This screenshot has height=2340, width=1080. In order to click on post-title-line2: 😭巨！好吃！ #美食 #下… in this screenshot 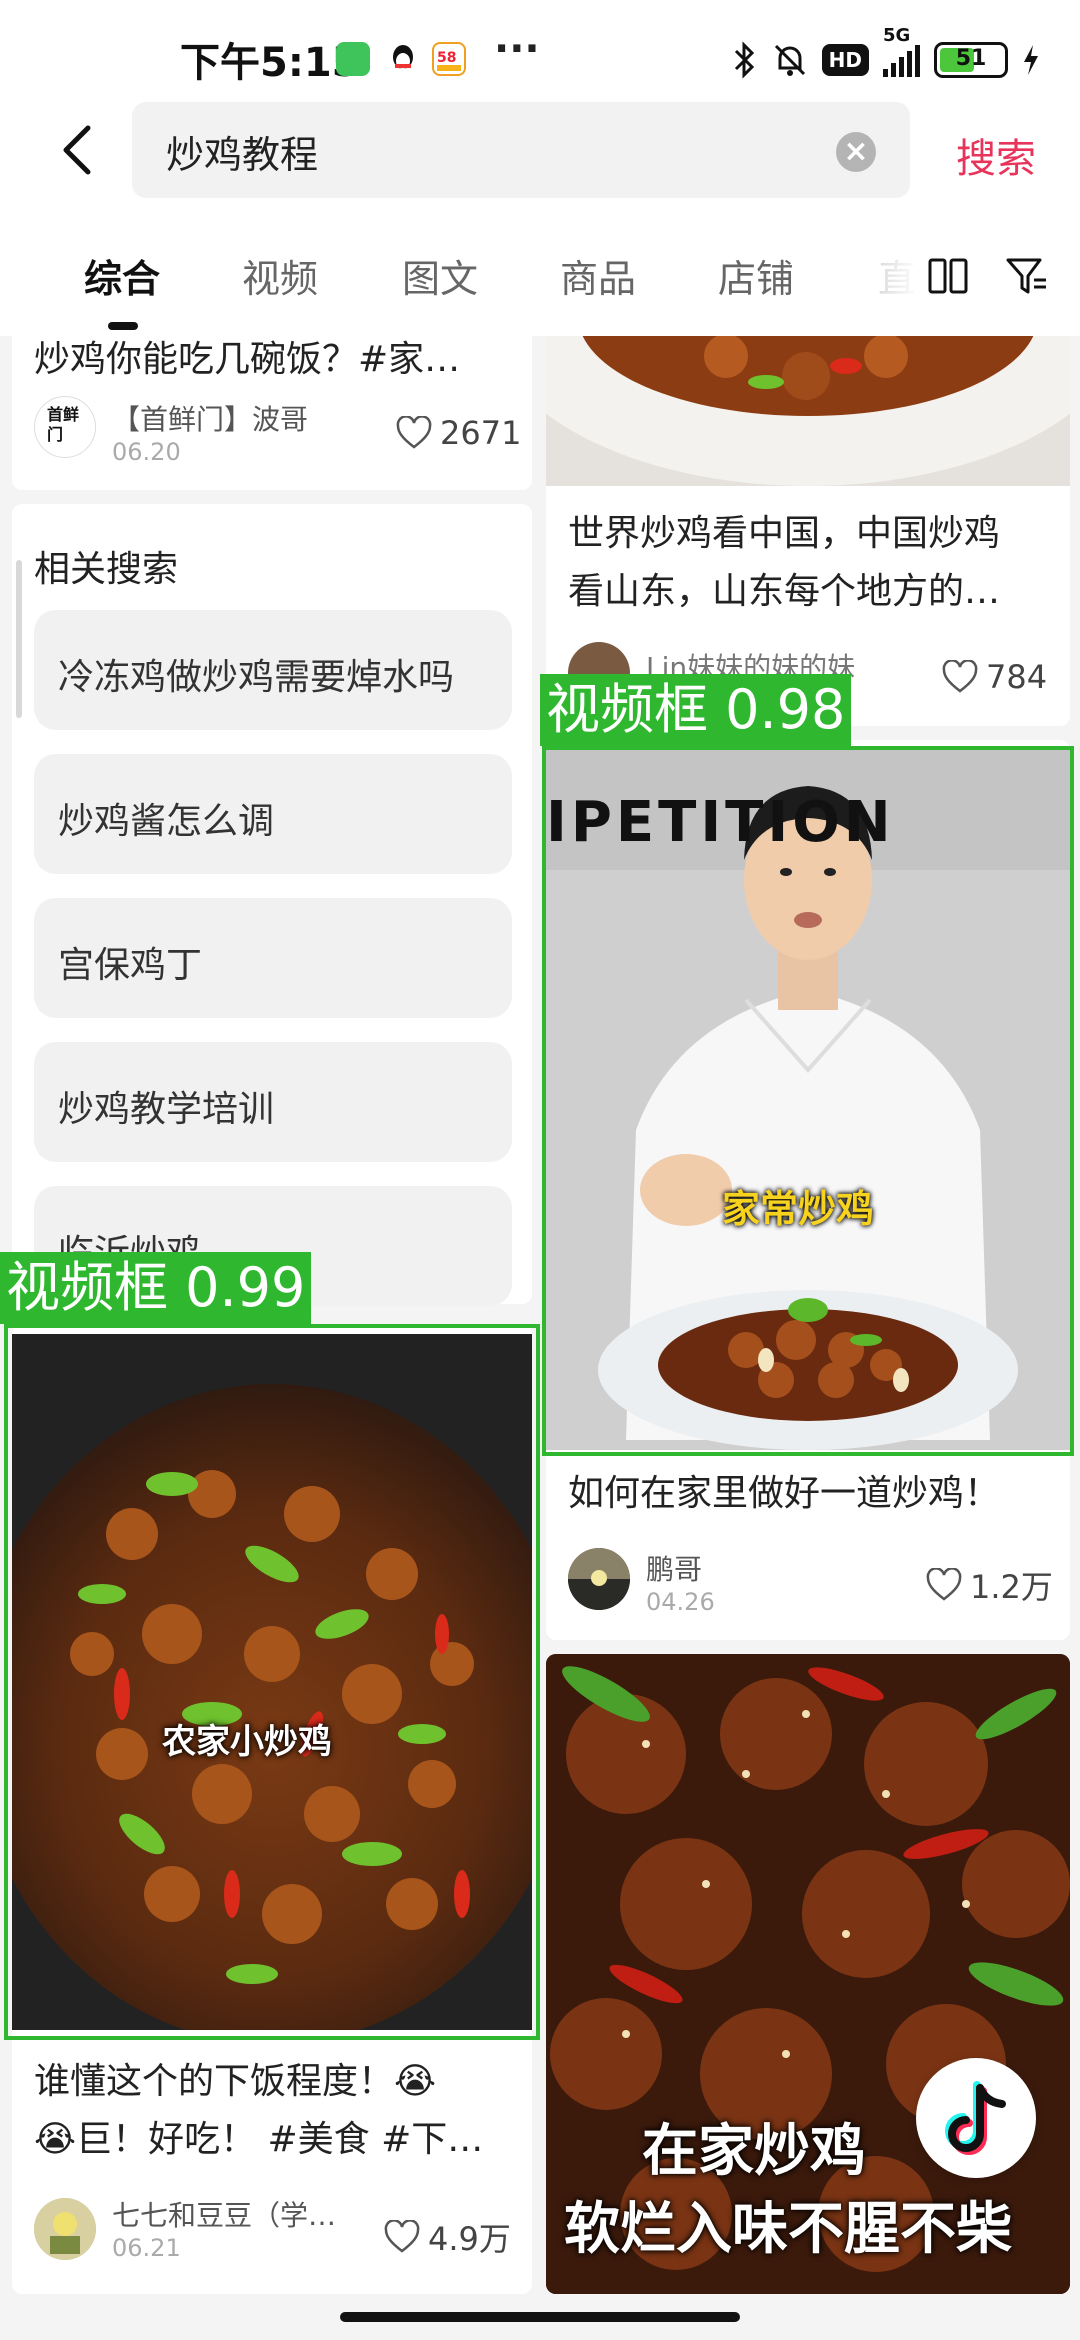, I will do `click(259, 2139)`.